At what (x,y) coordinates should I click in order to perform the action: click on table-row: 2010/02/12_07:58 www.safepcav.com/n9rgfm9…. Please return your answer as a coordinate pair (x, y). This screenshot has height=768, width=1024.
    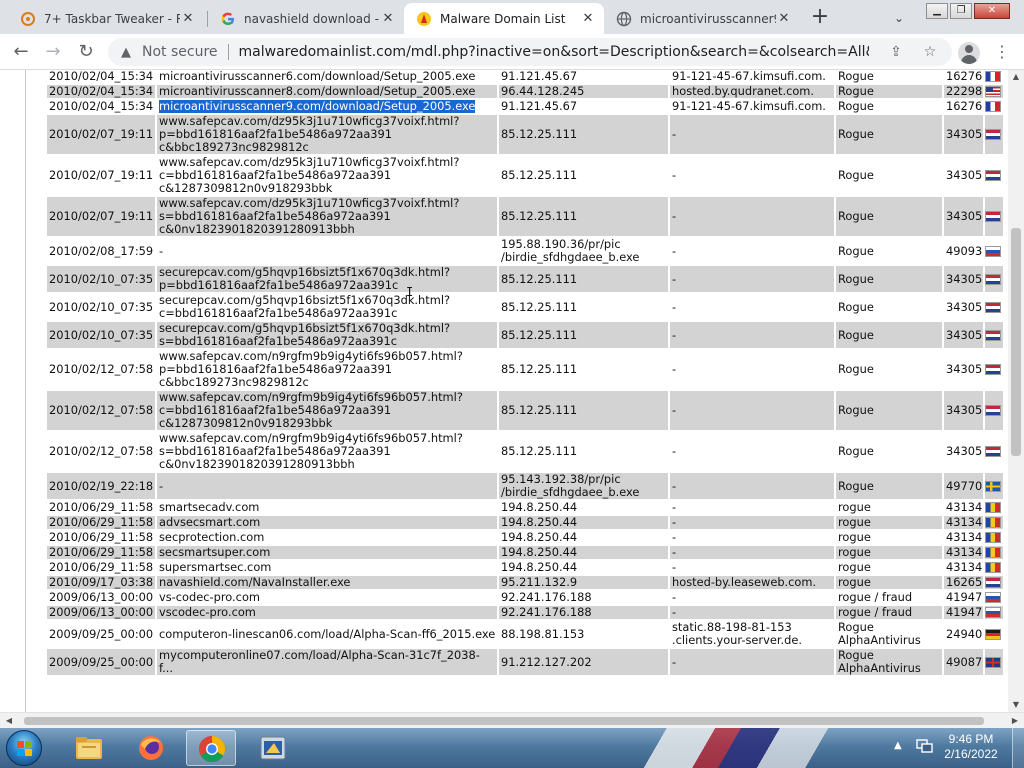
    Looking at the image, I should click on (525, 410).